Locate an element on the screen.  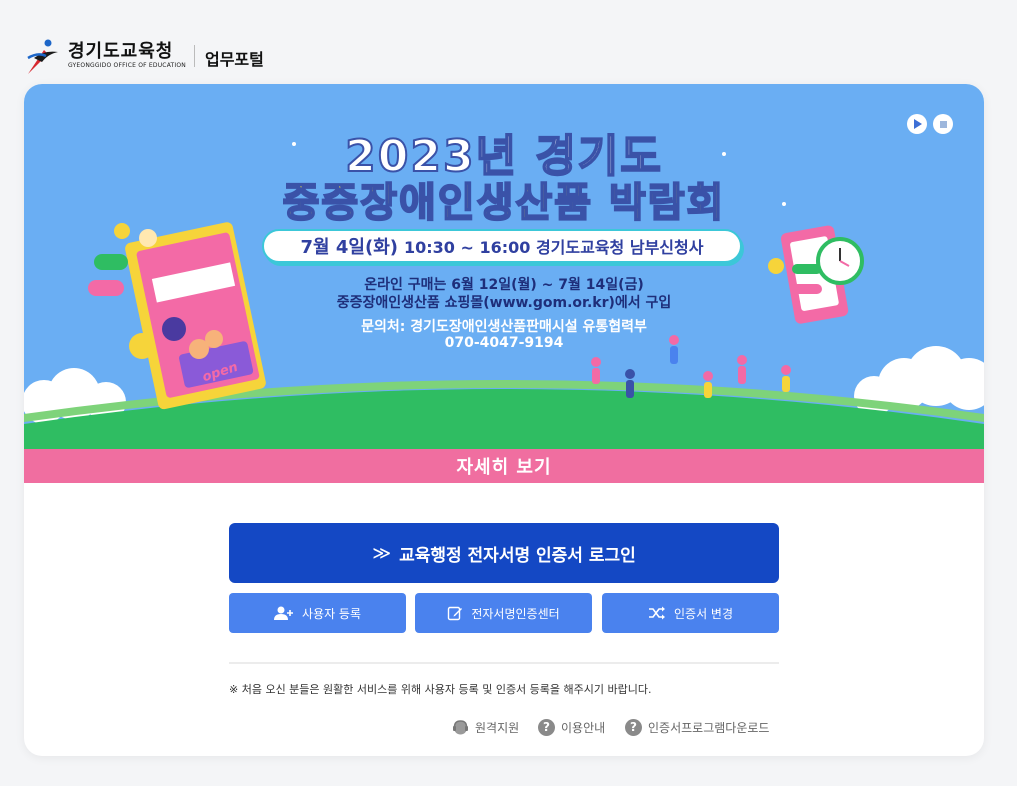
play-icon is located at coordinates (918, 124).